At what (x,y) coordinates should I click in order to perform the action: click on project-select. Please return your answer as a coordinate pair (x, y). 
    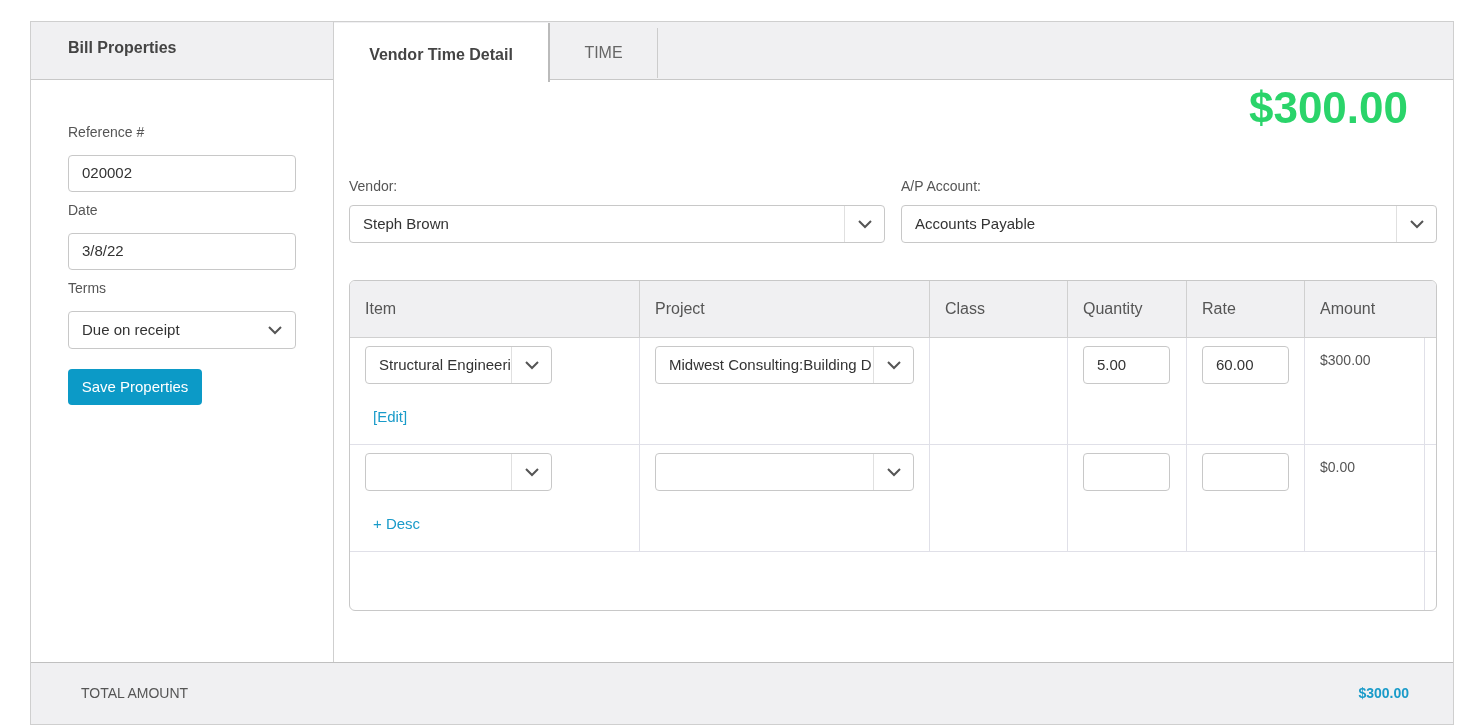
    Looking at the image, I should click on (784, 472).